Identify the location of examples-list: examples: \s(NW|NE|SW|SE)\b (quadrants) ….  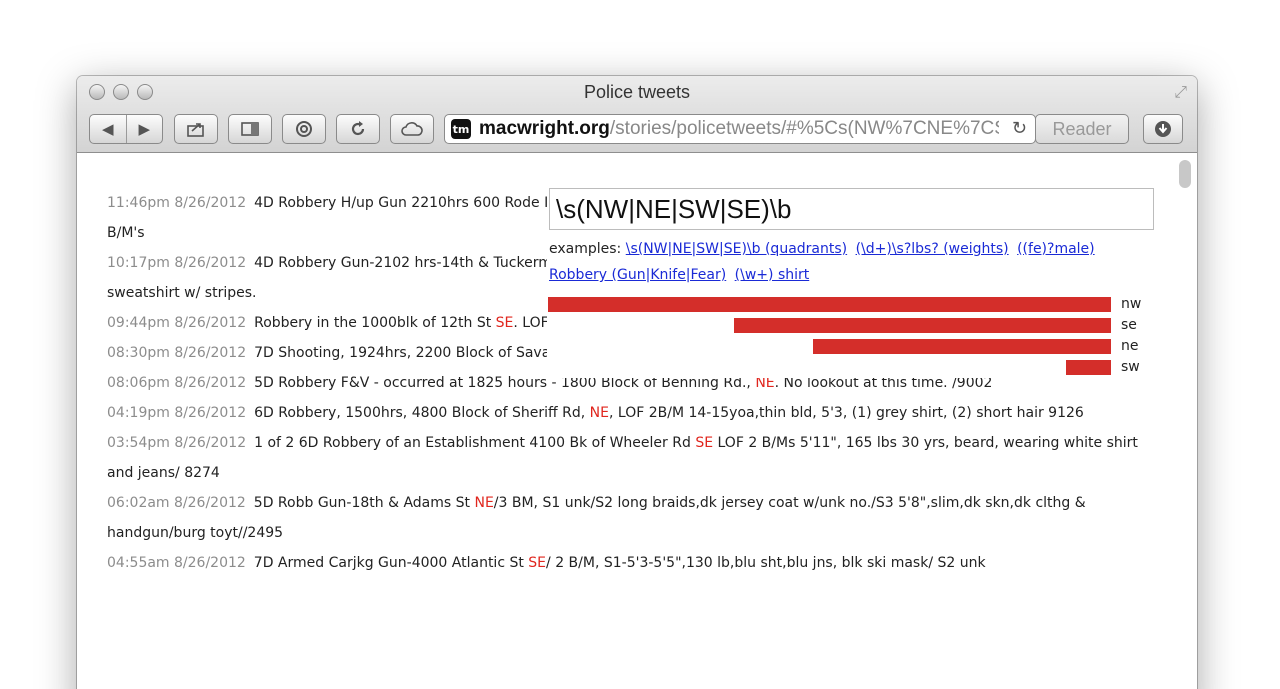
(849, 262).